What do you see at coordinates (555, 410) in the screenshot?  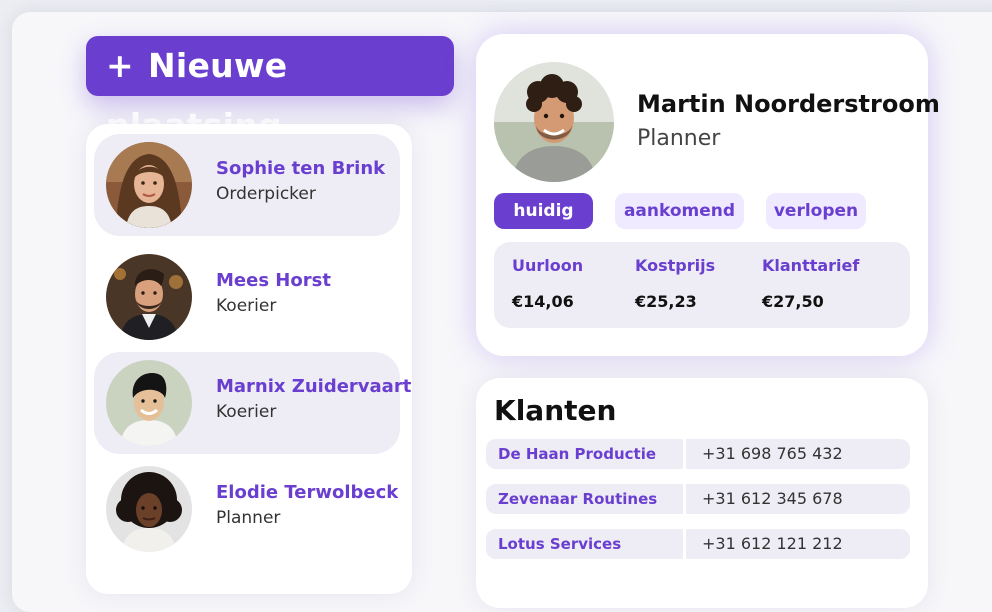 I see `clients-title: Klanten` at bounding box center [555, 410].